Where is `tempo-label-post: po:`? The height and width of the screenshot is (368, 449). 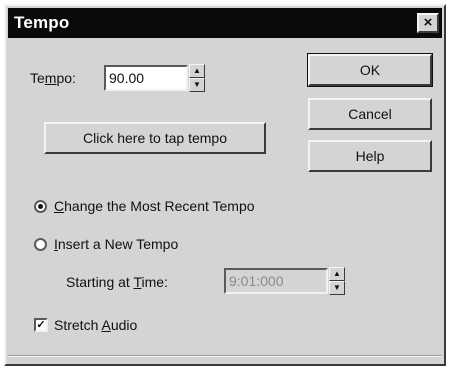
tempo-label-post: po: is located at coordinates (66, 78).